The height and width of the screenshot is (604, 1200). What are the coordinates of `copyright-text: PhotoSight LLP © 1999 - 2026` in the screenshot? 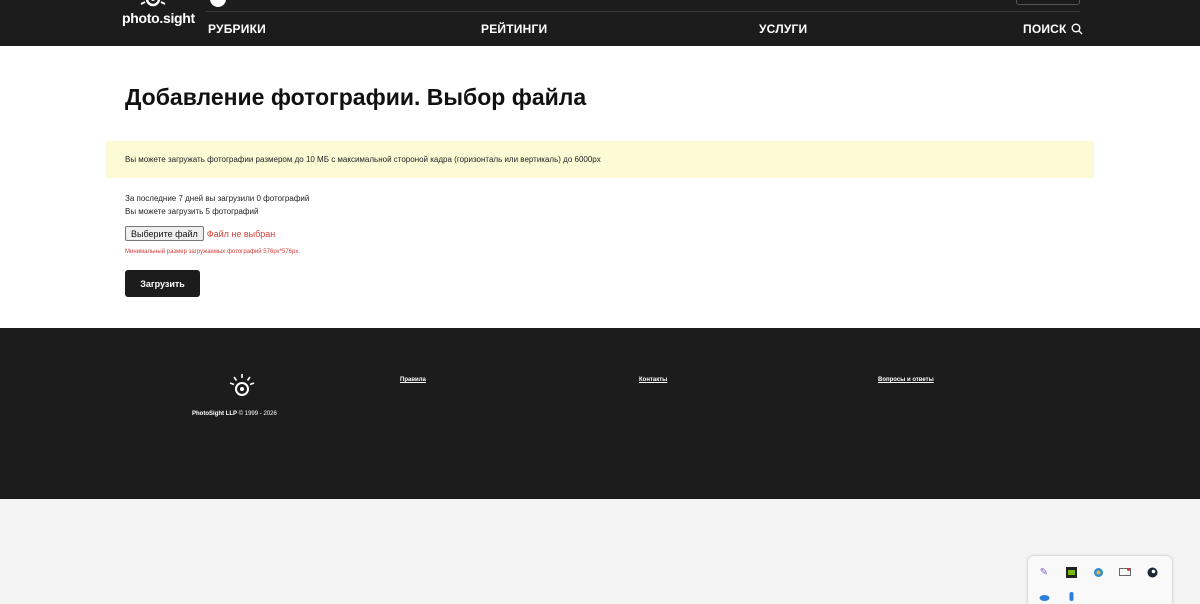 It's located at (234, 414).